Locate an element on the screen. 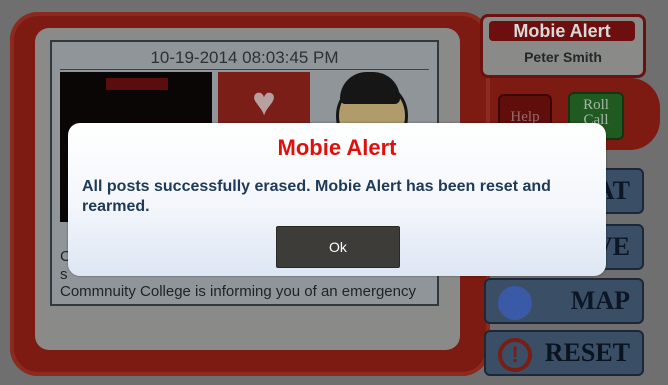 This screenshot has width=668, height=385. user-name: Peter Smith is located at coordinates (563, 57).